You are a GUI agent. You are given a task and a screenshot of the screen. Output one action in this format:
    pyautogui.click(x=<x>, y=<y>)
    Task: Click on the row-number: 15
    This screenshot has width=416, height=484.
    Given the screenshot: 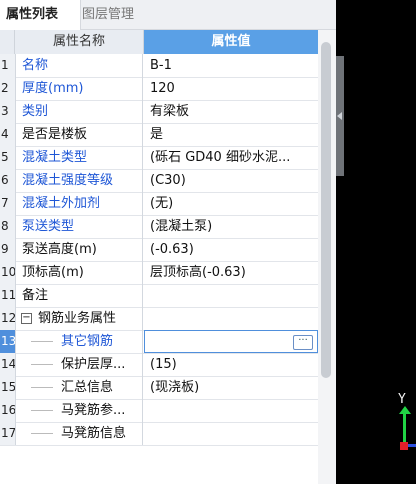 What is the action you would take?
    pyautogui.click(x=8, y=387)
    